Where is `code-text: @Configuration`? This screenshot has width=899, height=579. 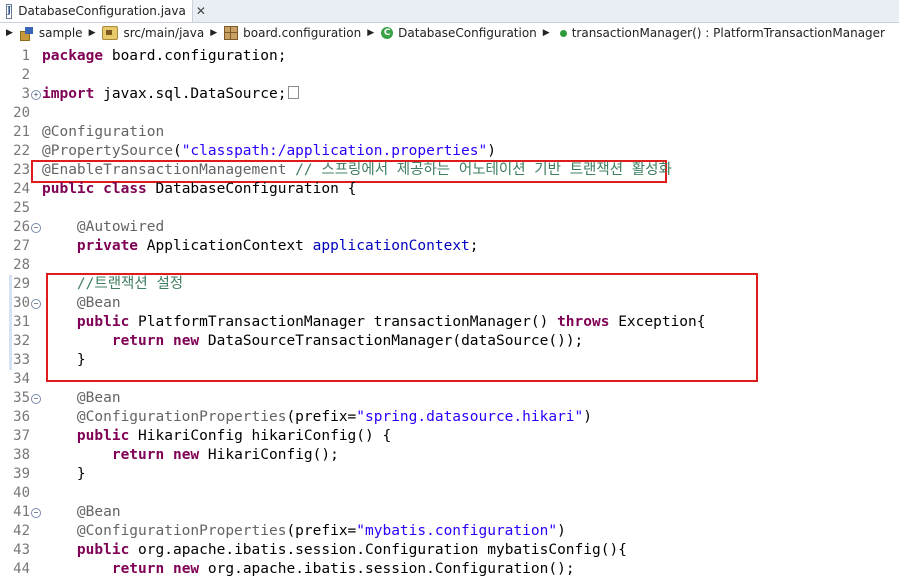
code-text: @Configuration is located at coordinates (103, 132).